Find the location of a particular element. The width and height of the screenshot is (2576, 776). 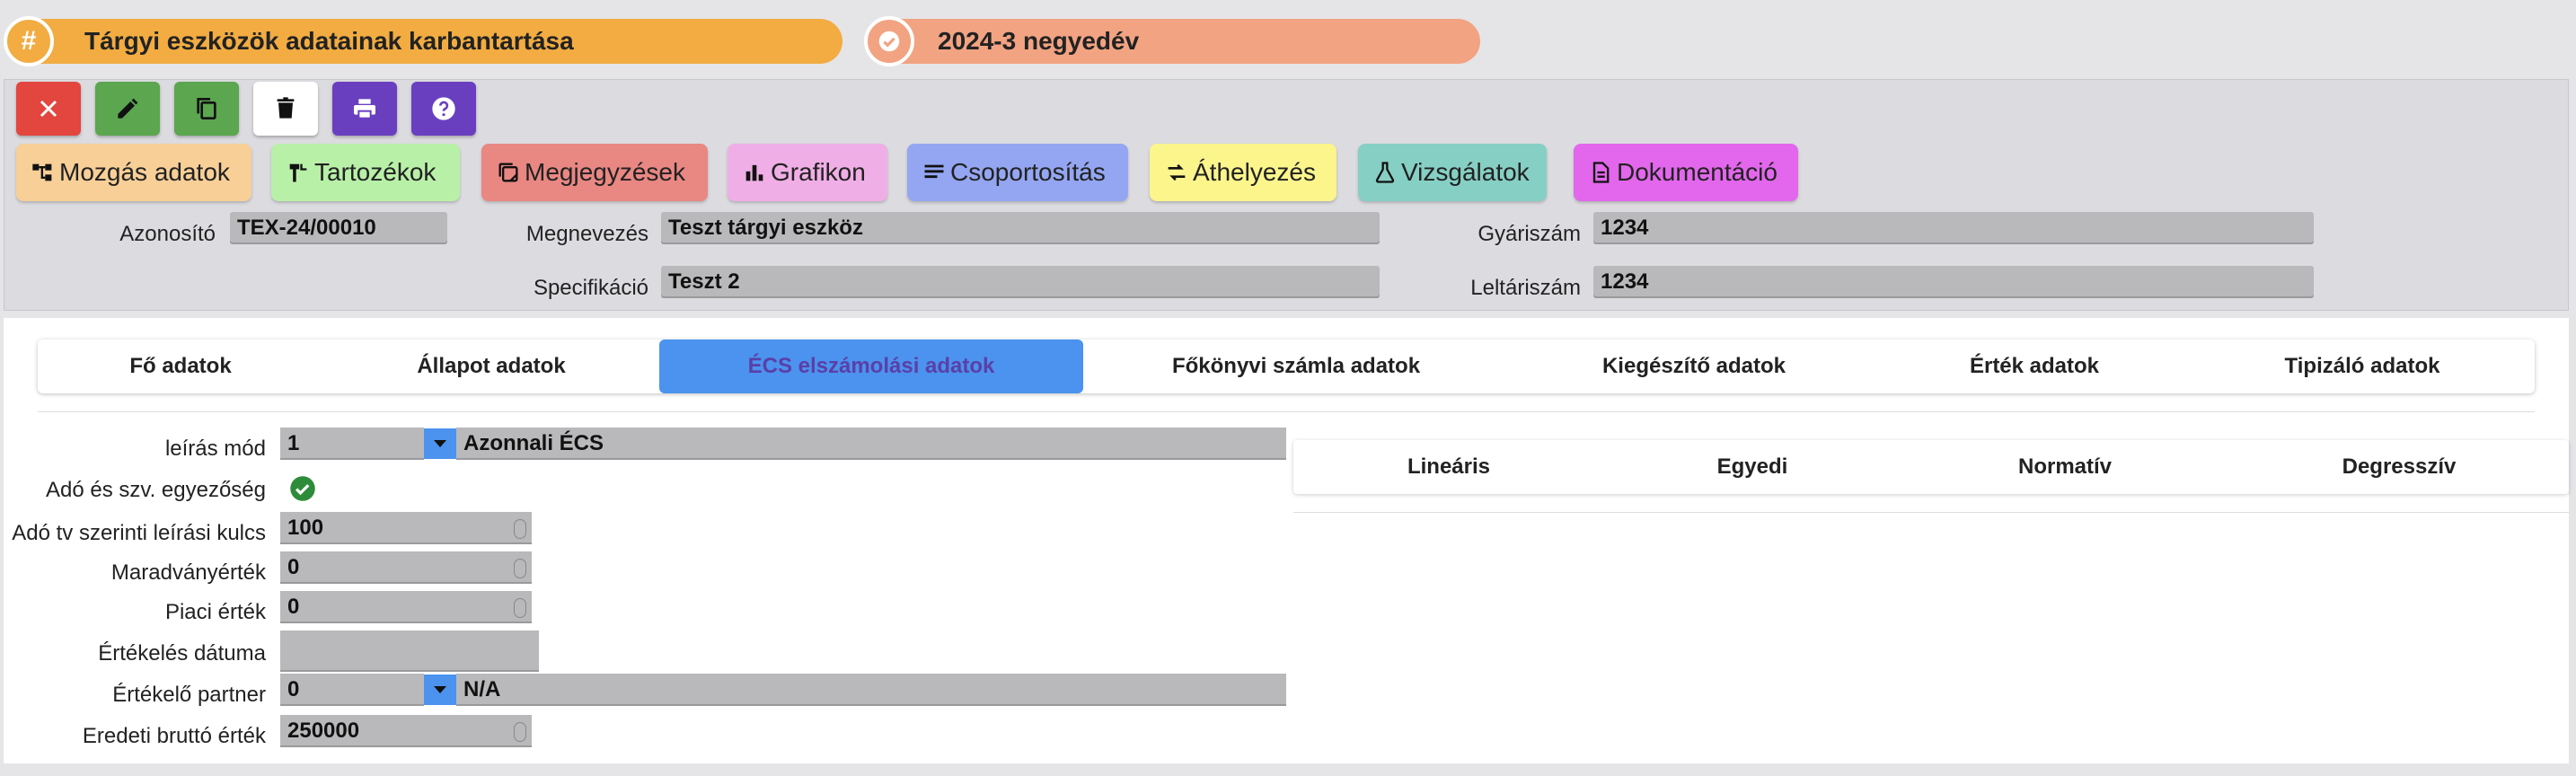

inspections-label: Vizsgálatok is located at coordinates (1465, 172).